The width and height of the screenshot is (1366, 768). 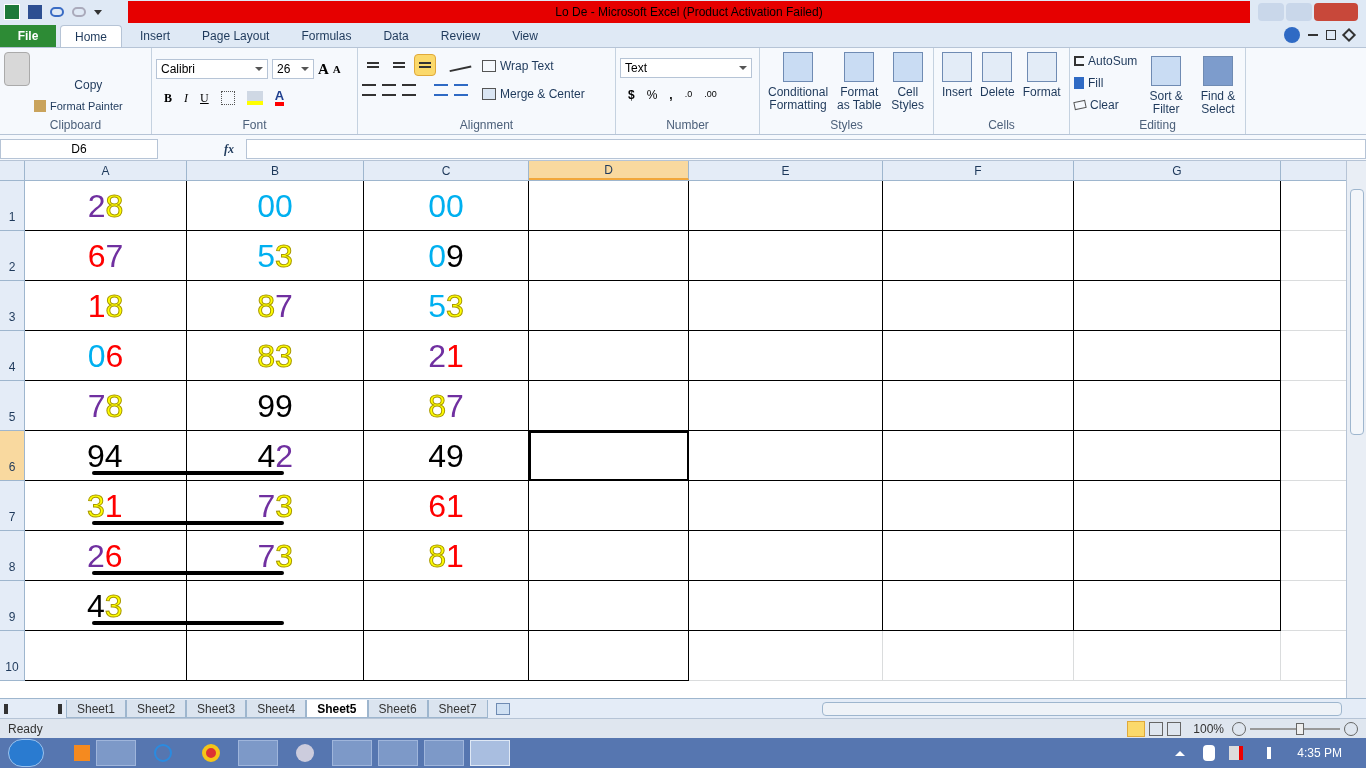 What do you see at coordinates (631, 95) in the screenshot?
I see `currency-button: $` at bounding box center [631, 95].